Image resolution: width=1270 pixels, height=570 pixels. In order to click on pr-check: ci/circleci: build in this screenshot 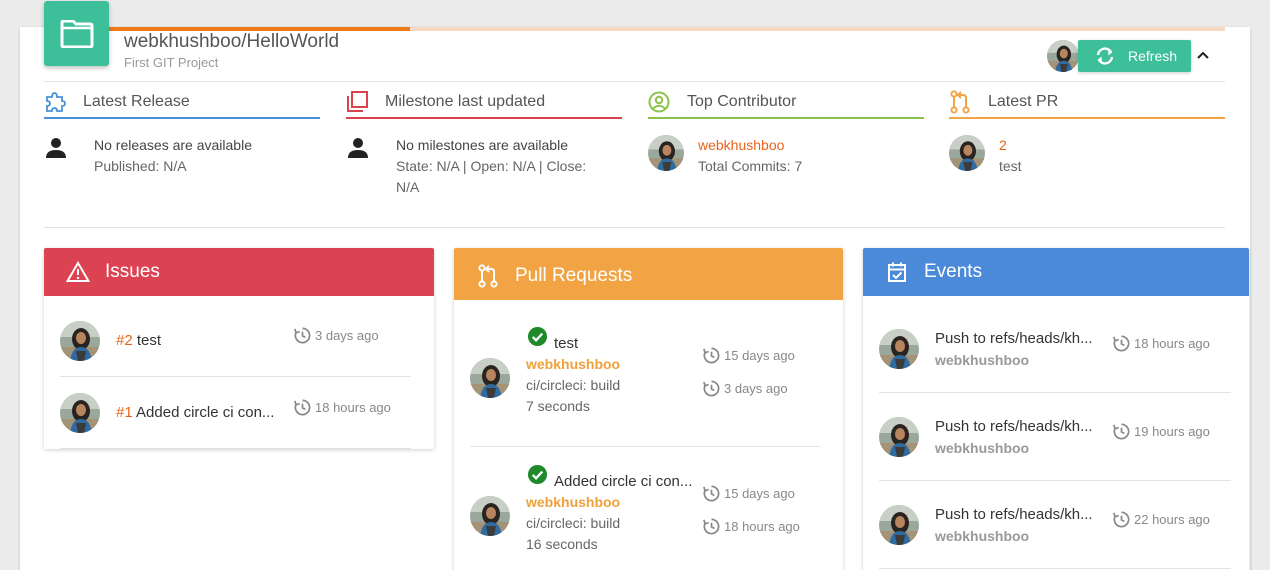, I will do `click(573, 523)`.